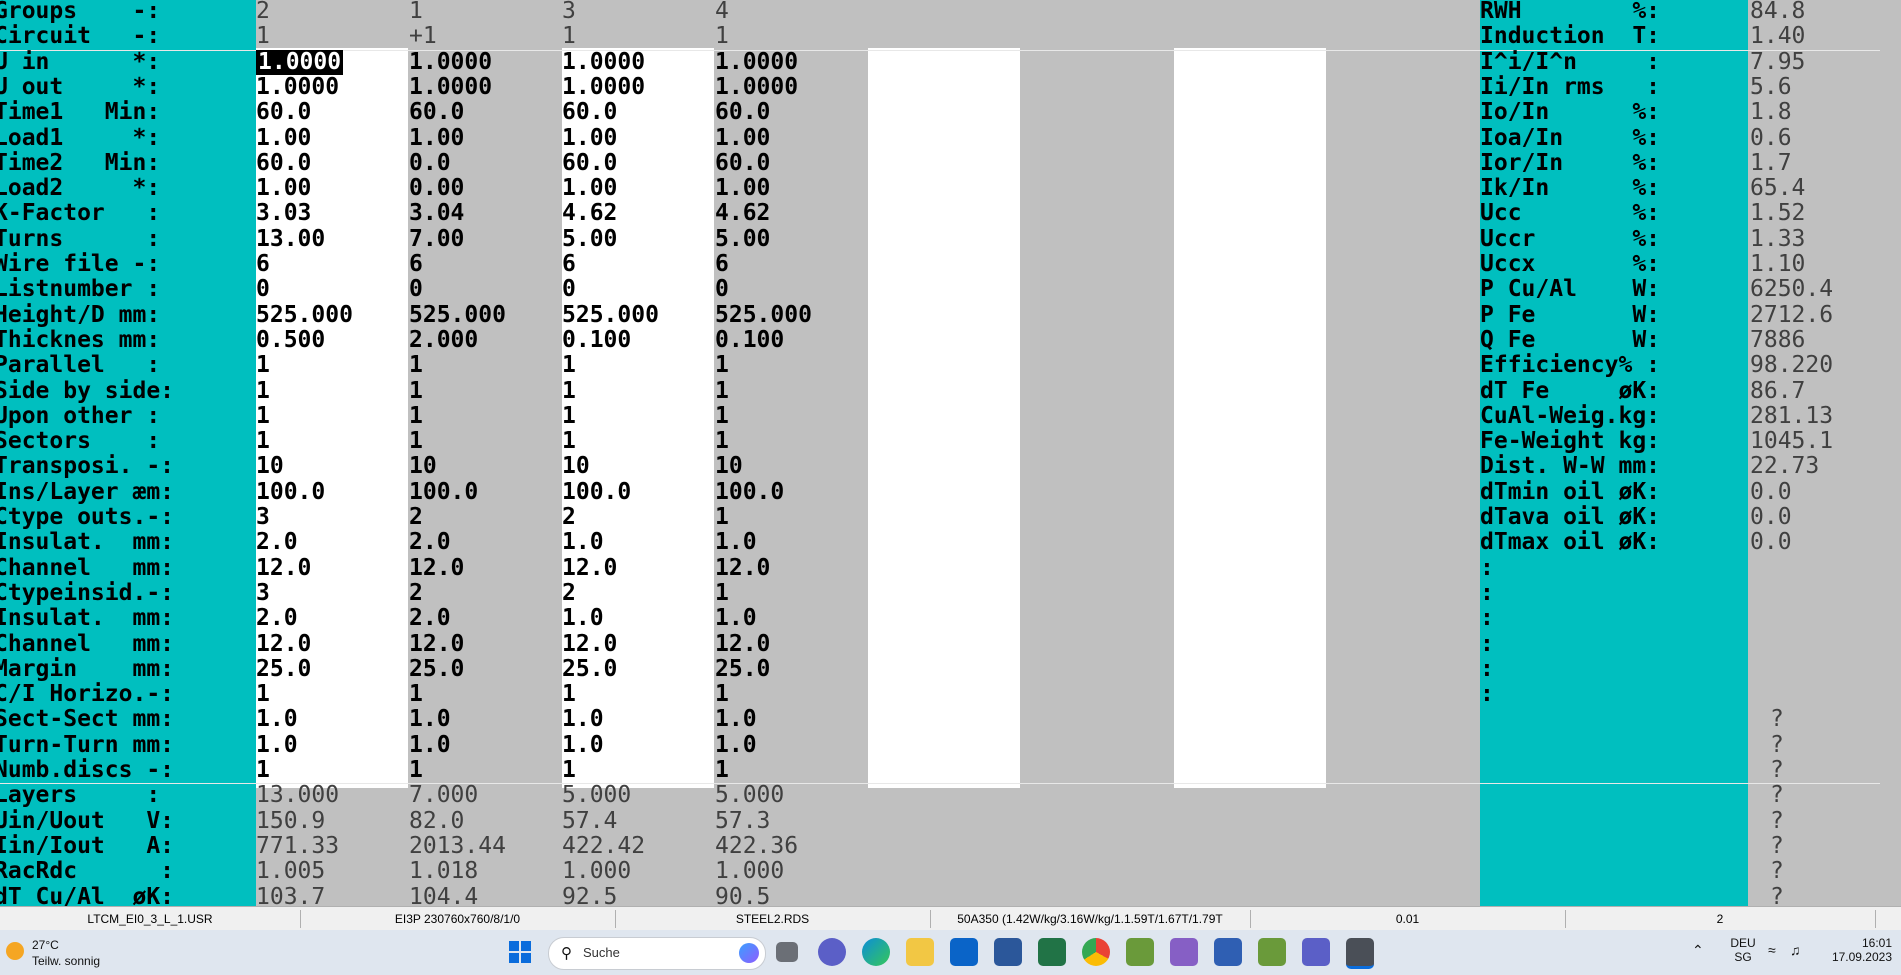 This screenshot has width=1901, height=975. Describe the element at coordinates (722, 289) in the screenshot. I see `winding-4-value: 0` at that location.